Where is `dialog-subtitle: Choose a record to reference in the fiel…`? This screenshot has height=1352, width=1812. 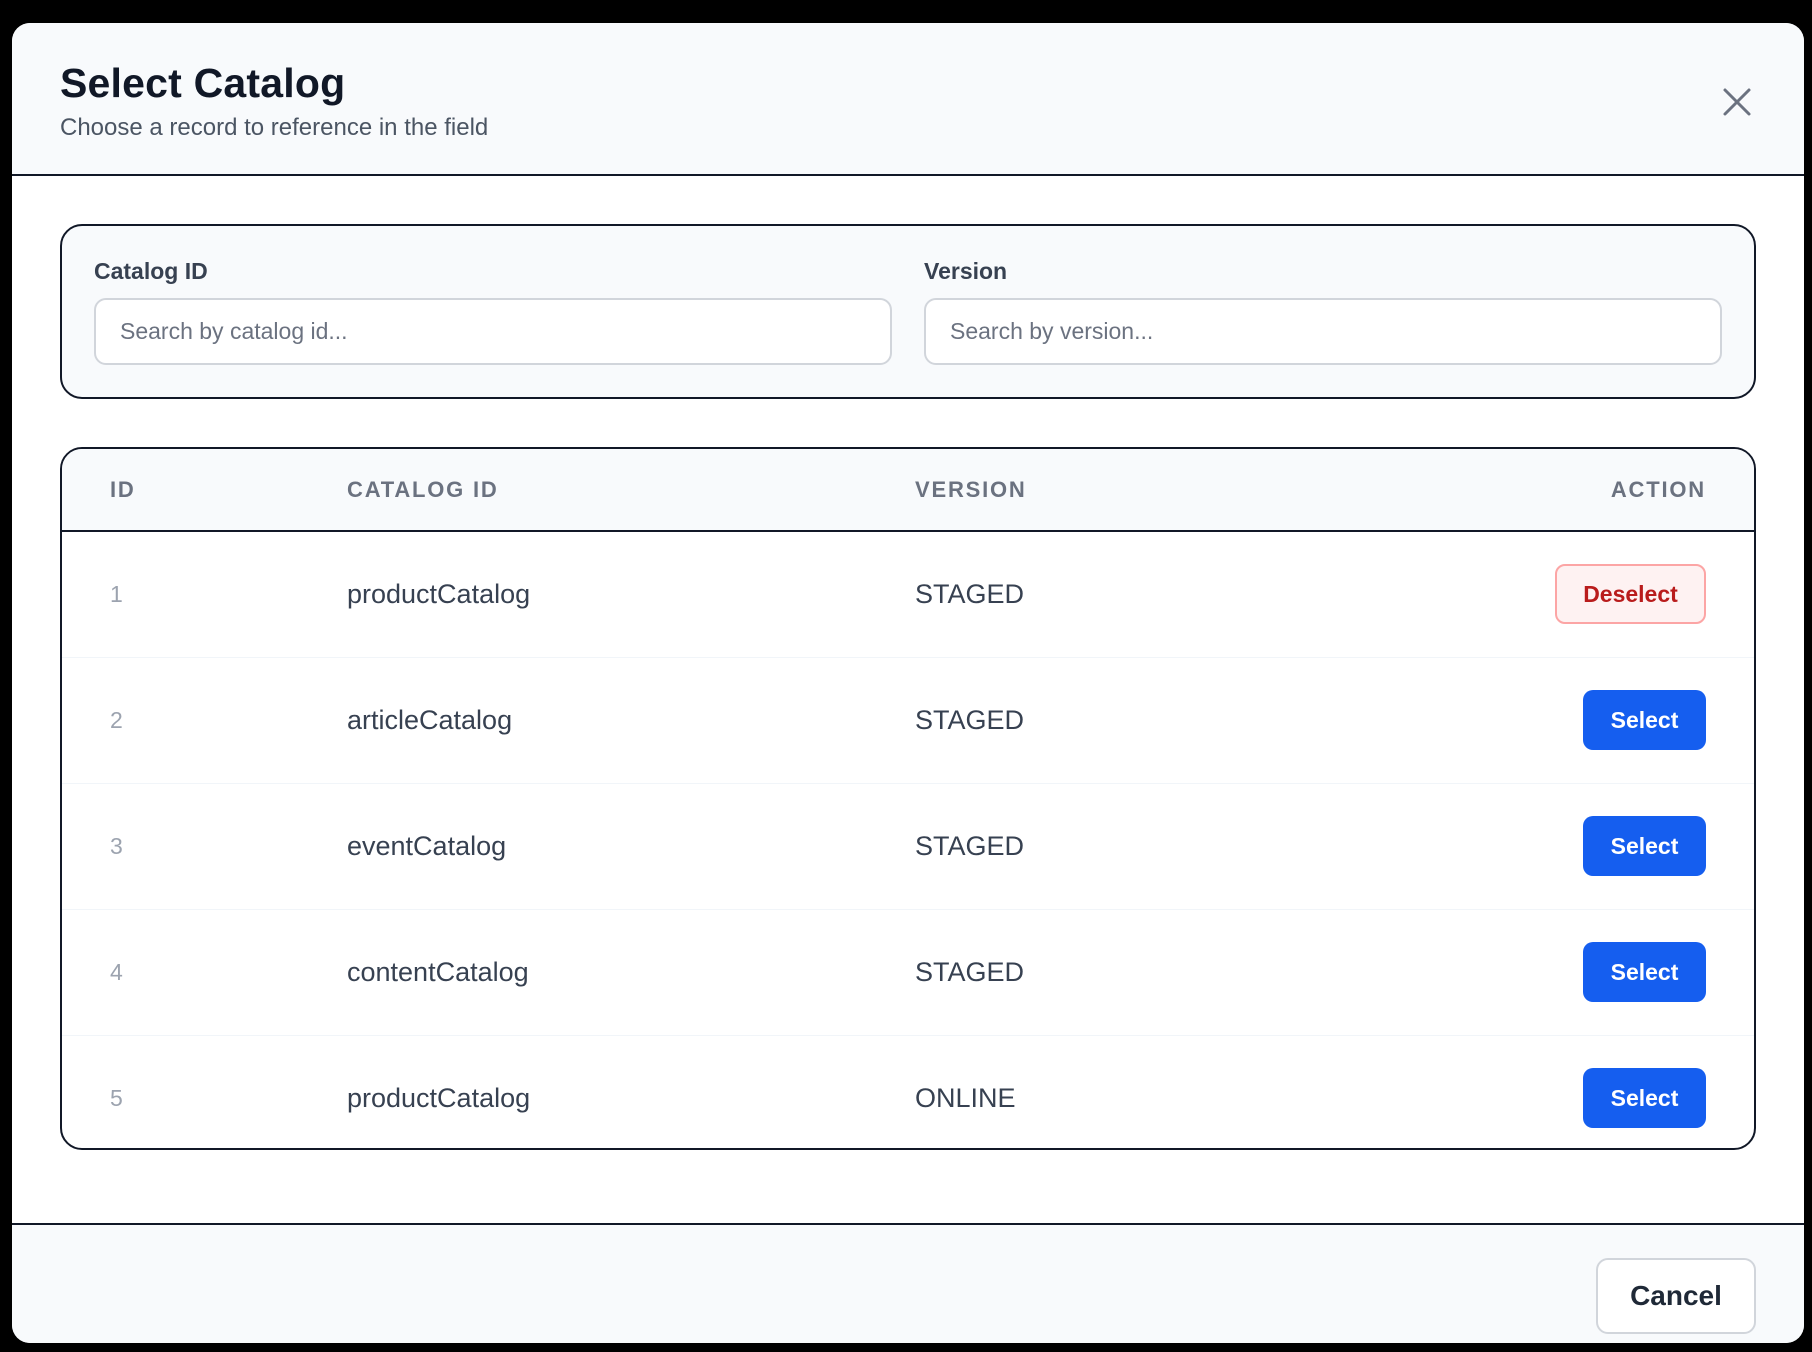
dialog-subtitle: Choose a record to reference in the fiel… is located at coordinates (274, 128).